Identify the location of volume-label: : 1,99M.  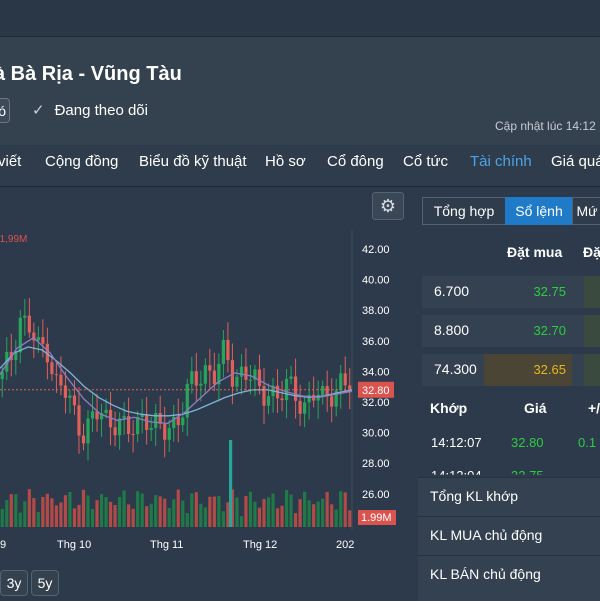
(14, 239).